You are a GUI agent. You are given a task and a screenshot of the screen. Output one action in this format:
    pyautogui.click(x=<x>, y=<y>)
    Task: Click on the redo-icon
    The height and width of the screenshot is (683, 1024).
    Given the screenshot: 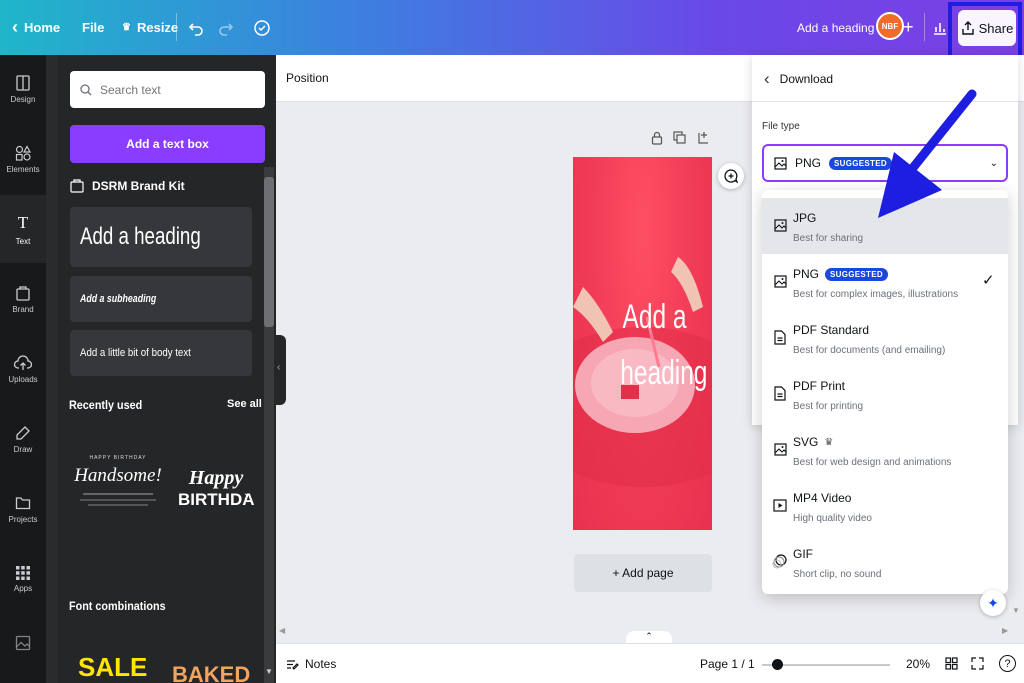 What is the action you would take?
    pyautogui.click(x=226, y=29)
    